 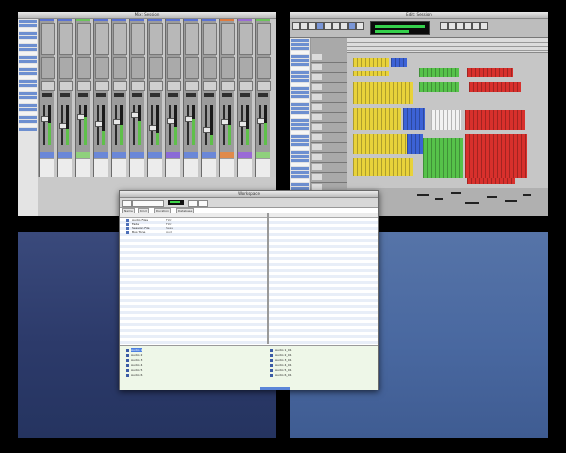 What do you see at coordinates (196, 232) in the screenshot?
I see `browser-list-row: Bus Tone Aud` at bounding box center [196, 232].